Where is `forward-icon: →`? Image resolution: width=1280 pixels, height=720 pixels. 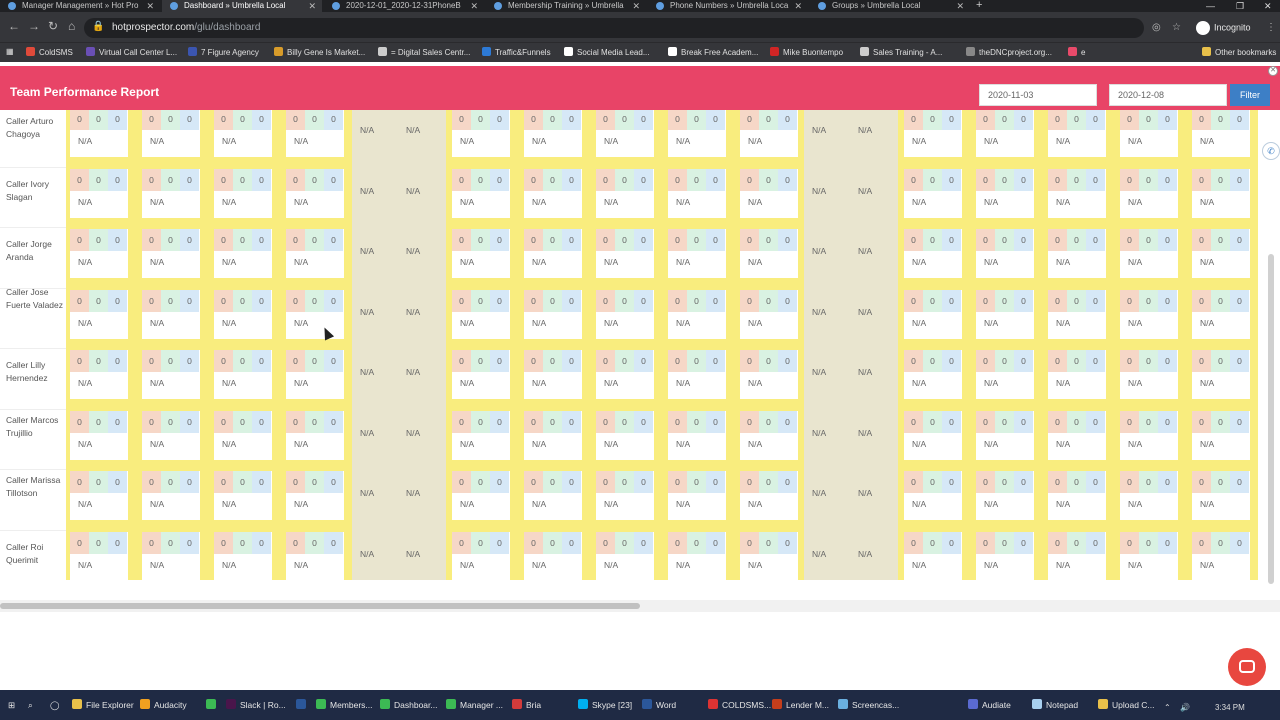 forward-icon: → is located at coordinates (34, 26).